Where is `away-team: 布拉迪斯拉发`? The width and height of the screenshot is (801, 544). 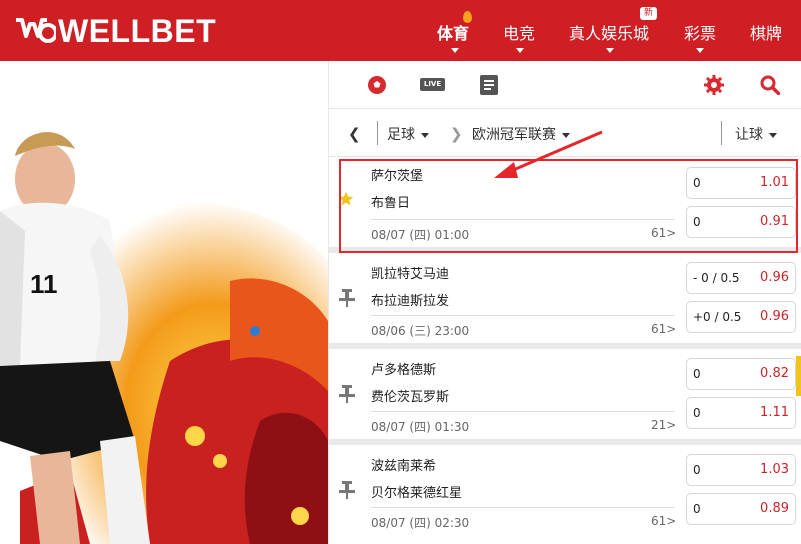
away-team: 布拉迪斯拉发 is located at coordinates (410, 301).